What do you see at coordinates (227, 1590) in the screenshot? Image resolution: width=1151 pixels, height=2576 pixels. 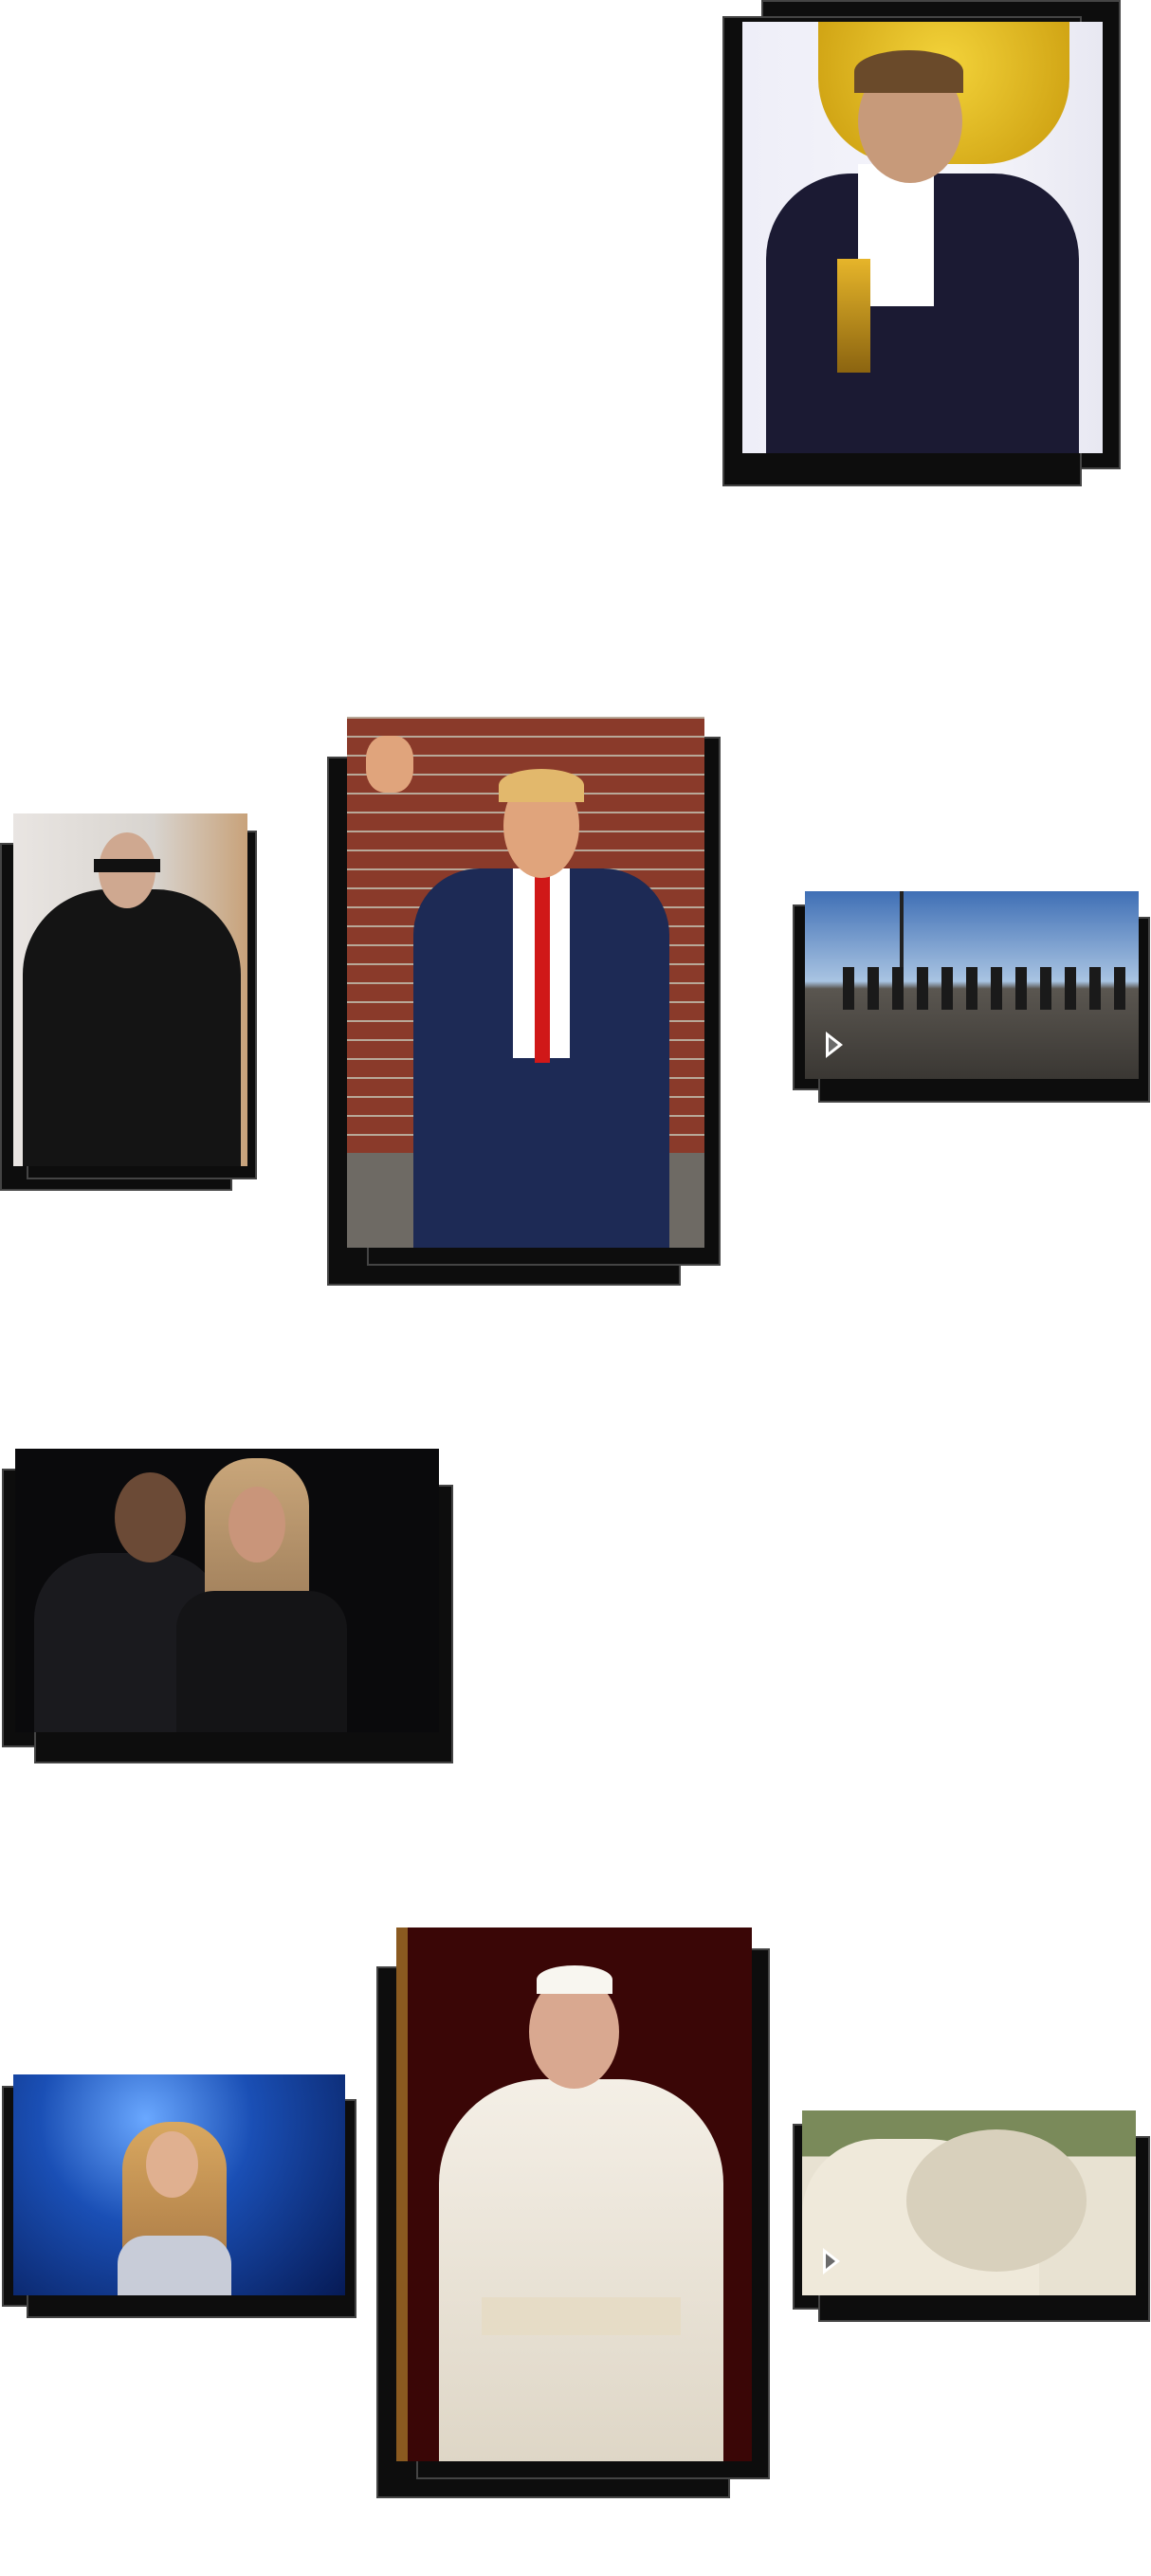 I see `photo-couple-at-night` at bounding box center [227, 1590].